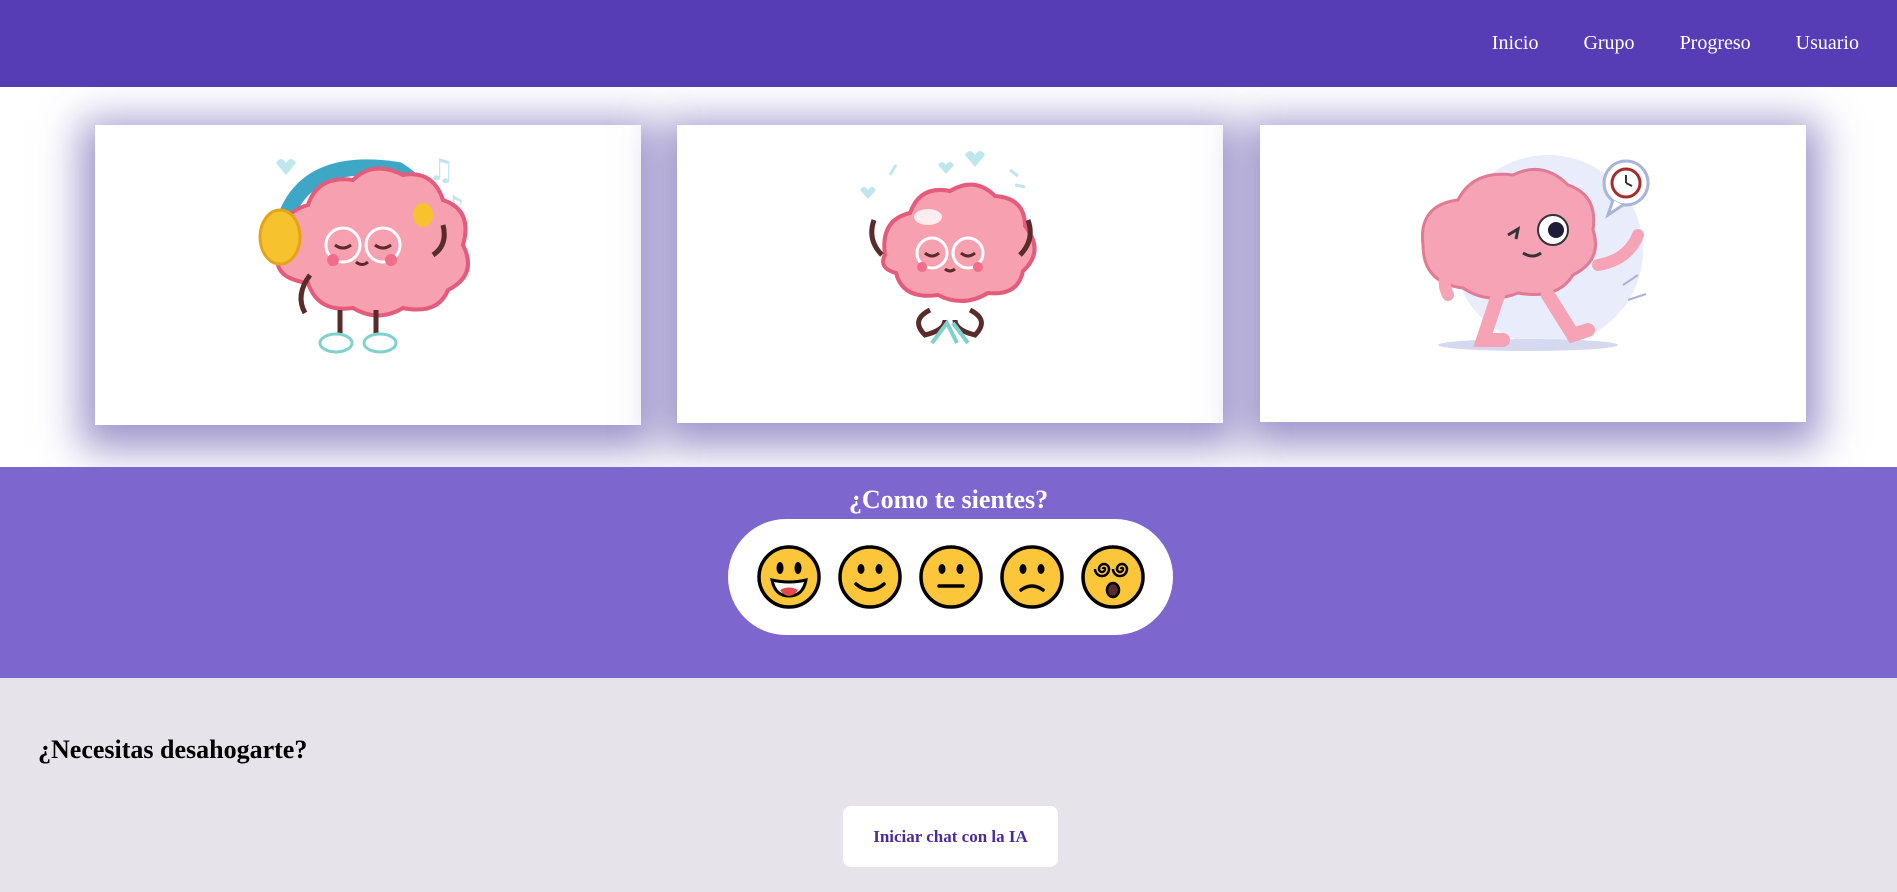 The image size is (1897, 892). I want to click on dizzy-face-icon, so click(1113, 577).